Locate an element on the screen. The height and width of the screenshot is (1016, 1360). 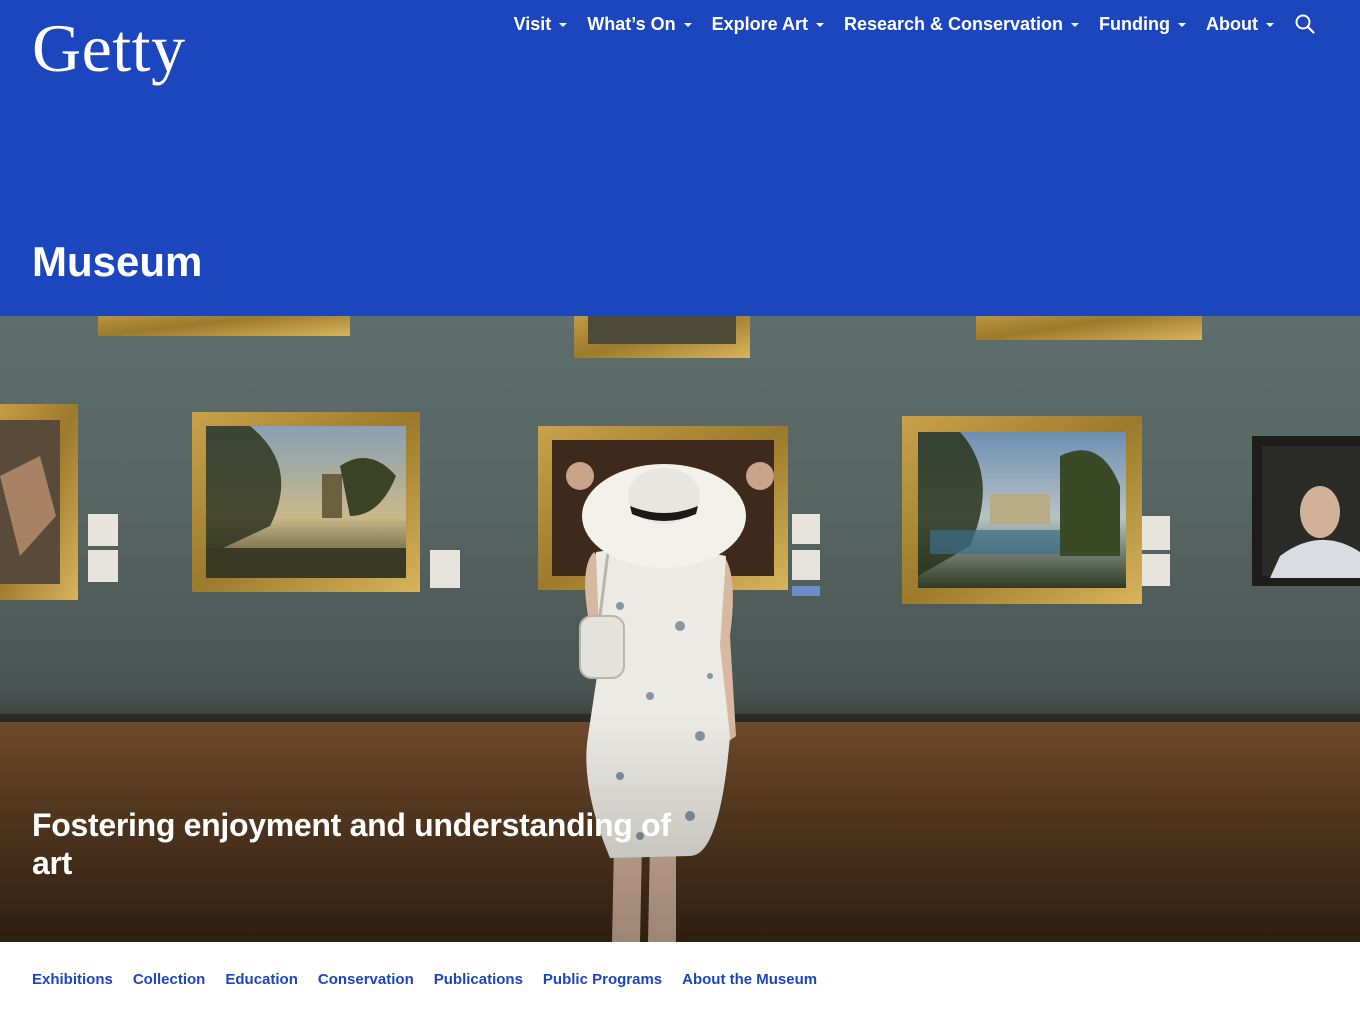
nav-item-research-conservation: Research & Conservation is located at coordinates (961, 24).